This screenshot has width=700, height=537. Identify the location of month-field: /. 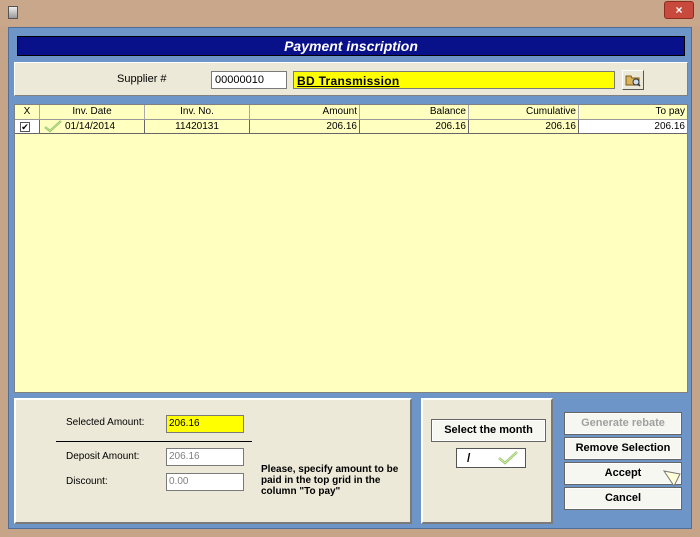
(491, 458).